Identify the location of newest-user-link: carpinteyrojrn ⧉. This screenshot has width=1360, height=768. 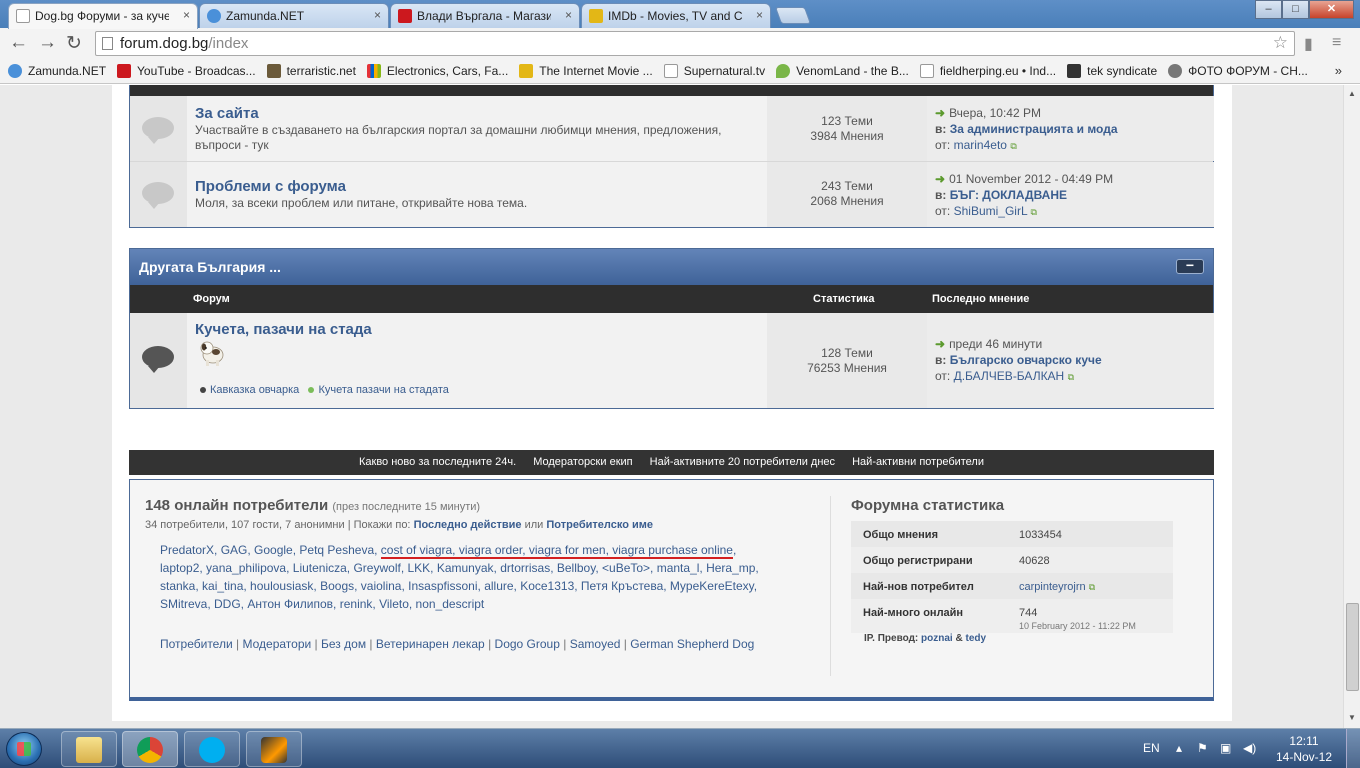
(1057, 587).